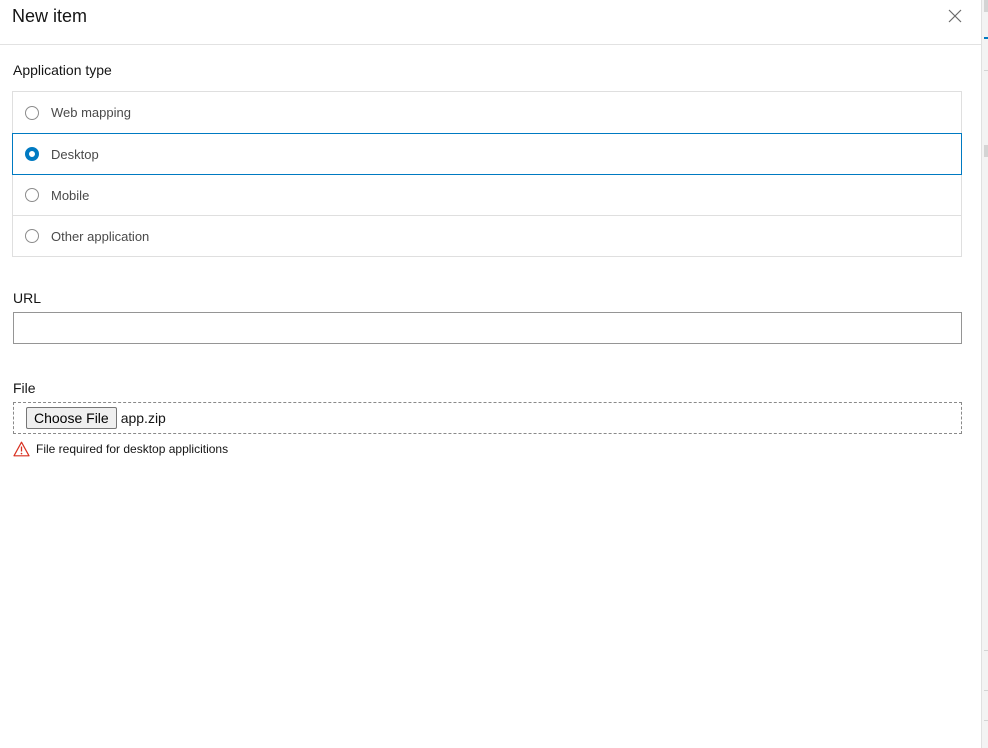  I want to click on file-error-message: File required for desktop applicitions, so click(120, 449).